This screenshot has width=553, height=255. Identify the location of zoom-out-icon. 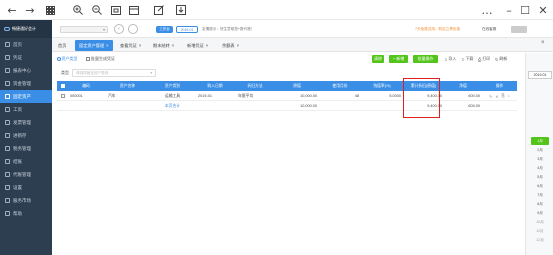
(97, 10).